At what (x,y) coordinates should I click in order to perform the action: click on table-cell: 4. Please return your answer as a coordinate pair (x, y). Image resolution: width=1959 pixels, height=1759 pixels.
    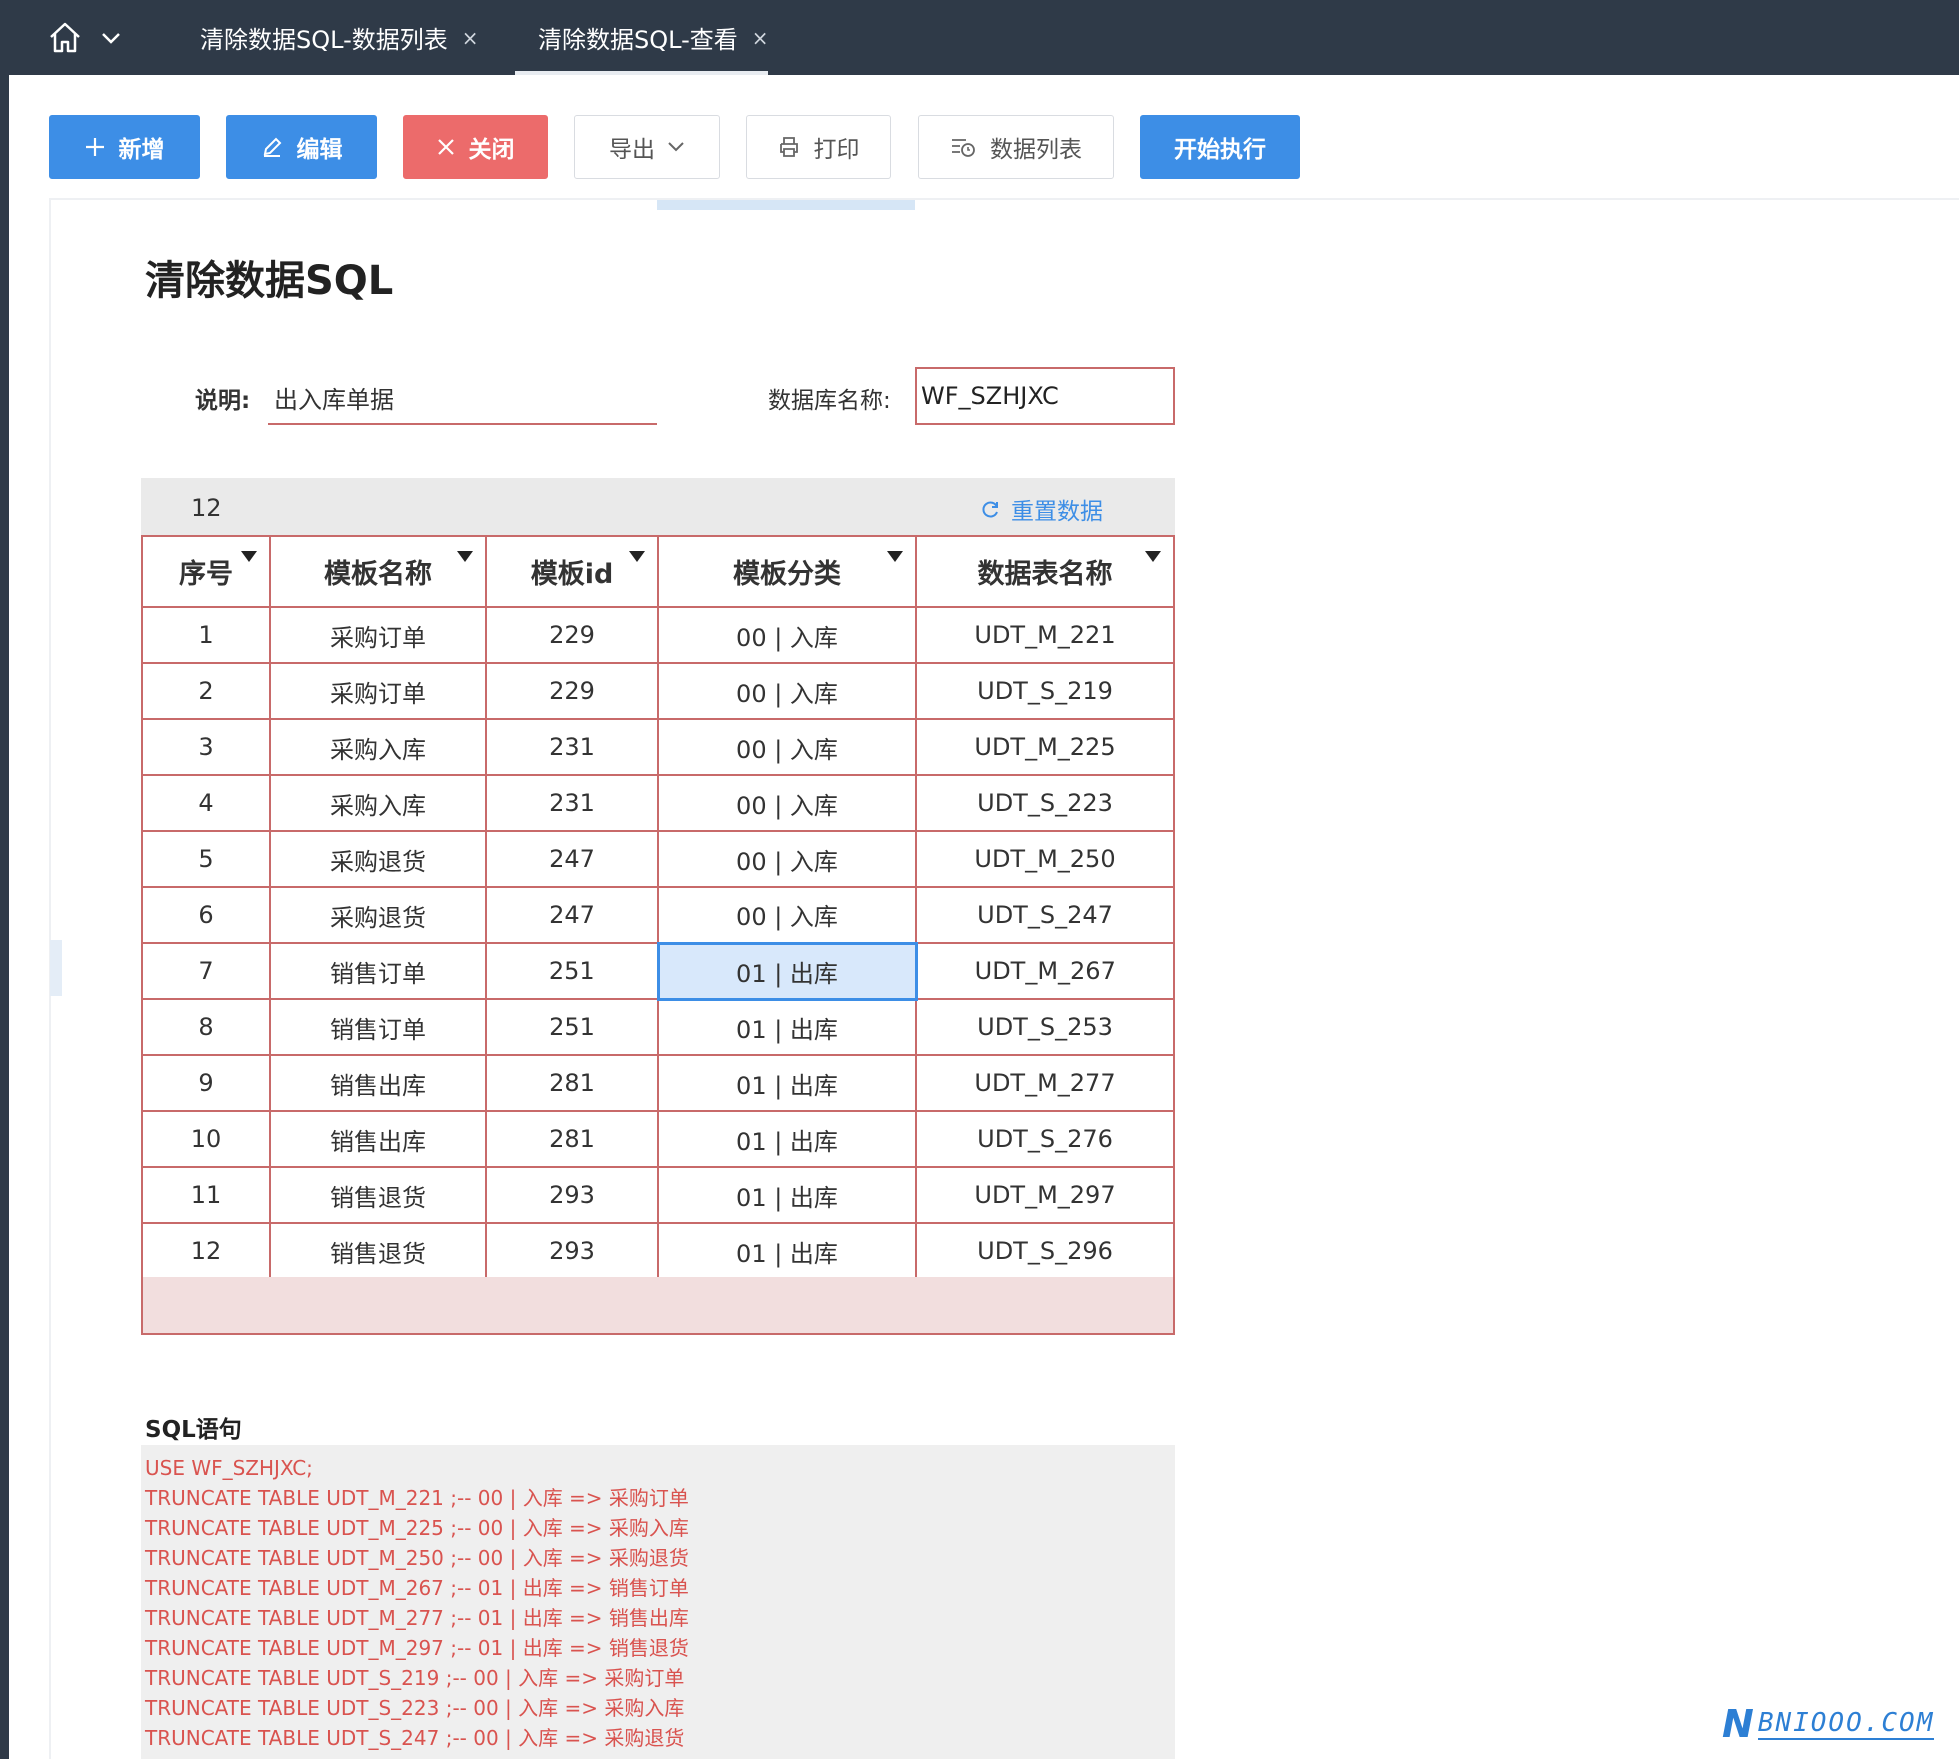
    Looking at the image, I should click on (206, 803).